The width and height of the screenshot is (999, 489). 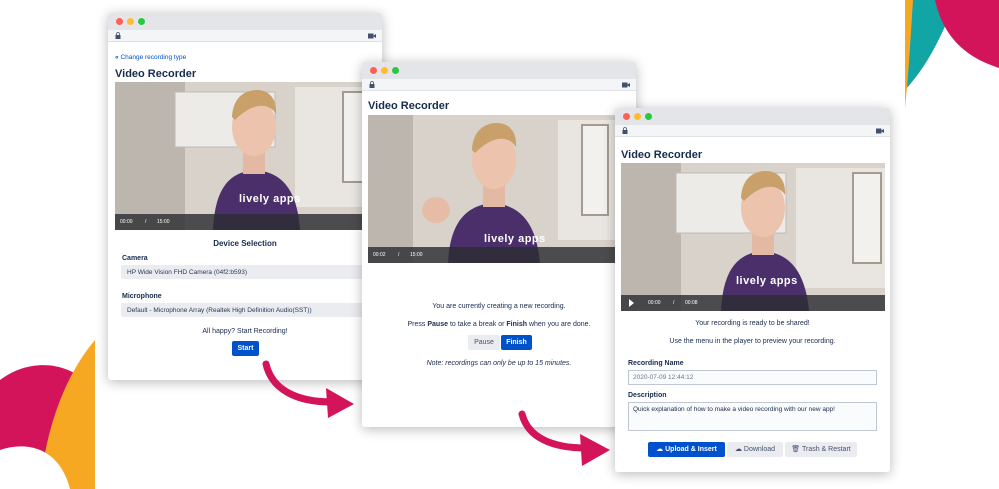 What do you see at coordinates (755, 449) in the screenshot?
I see `download-button: ☁ Download` at bounding box center [755, 449].